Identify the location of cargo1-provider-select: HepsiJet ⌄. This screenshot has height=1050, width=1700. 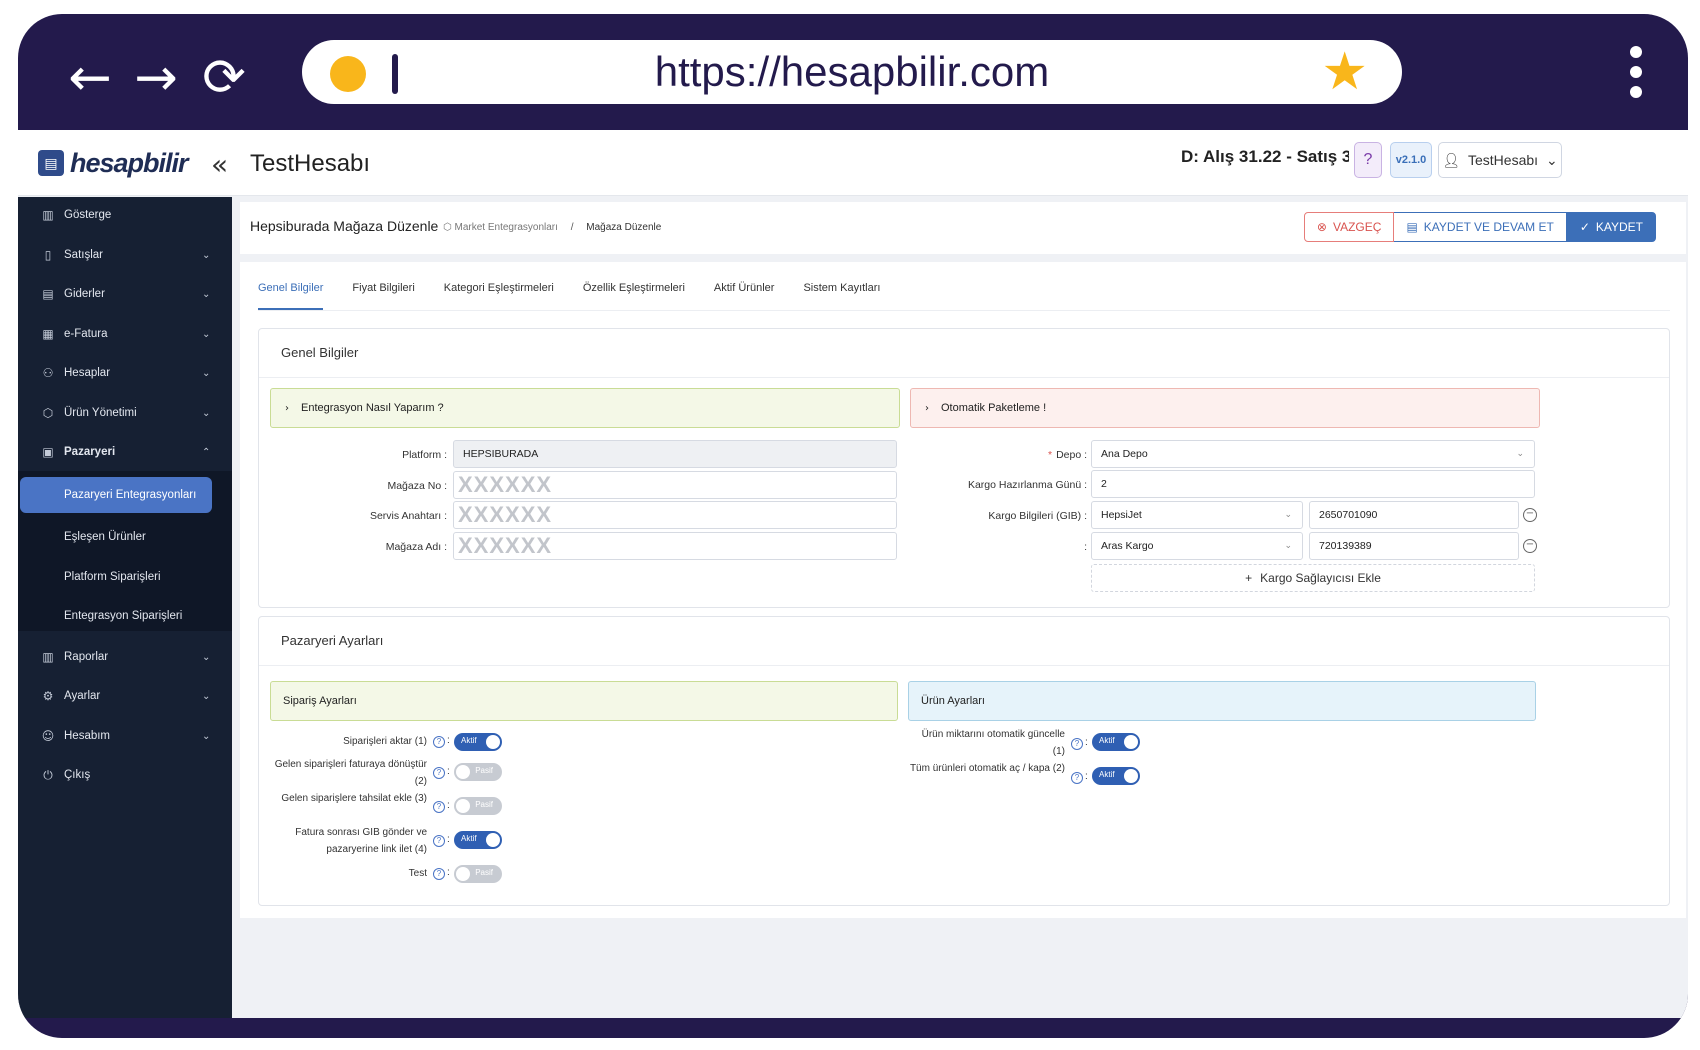
(1197, 515).